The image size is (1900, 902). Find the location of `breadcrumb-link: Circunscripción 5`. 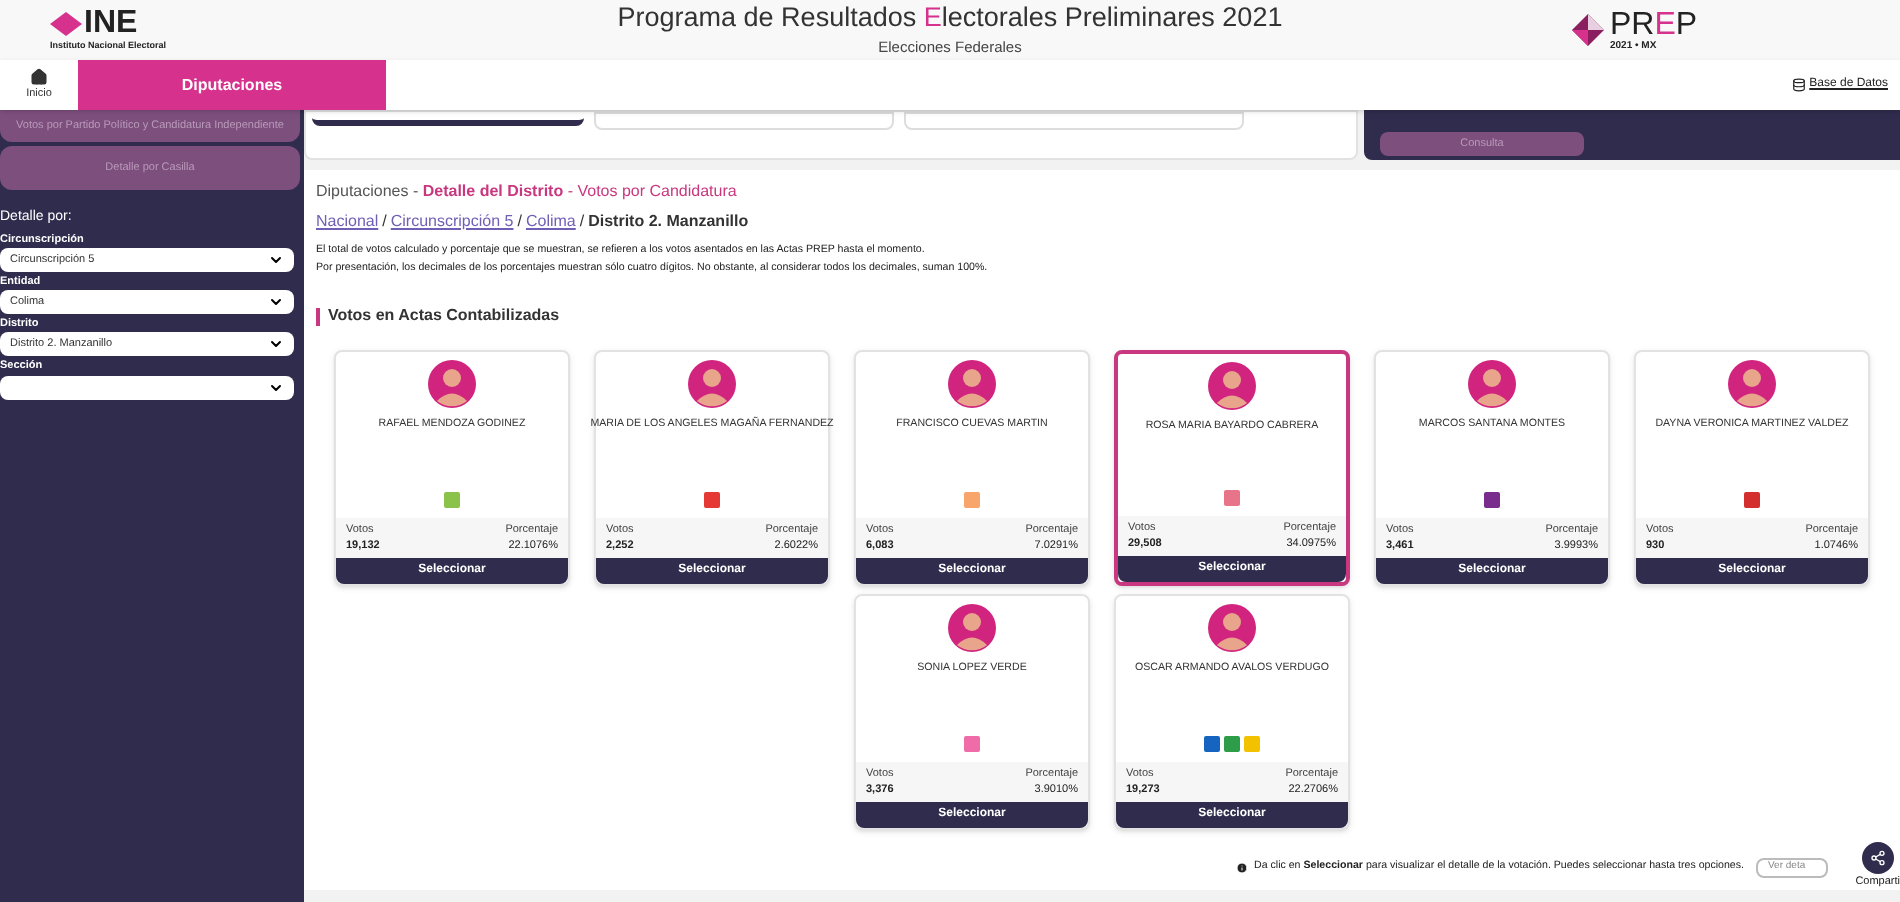

breadcrumb-link: Circunscripción 5 is located at coordinates (452, 222).